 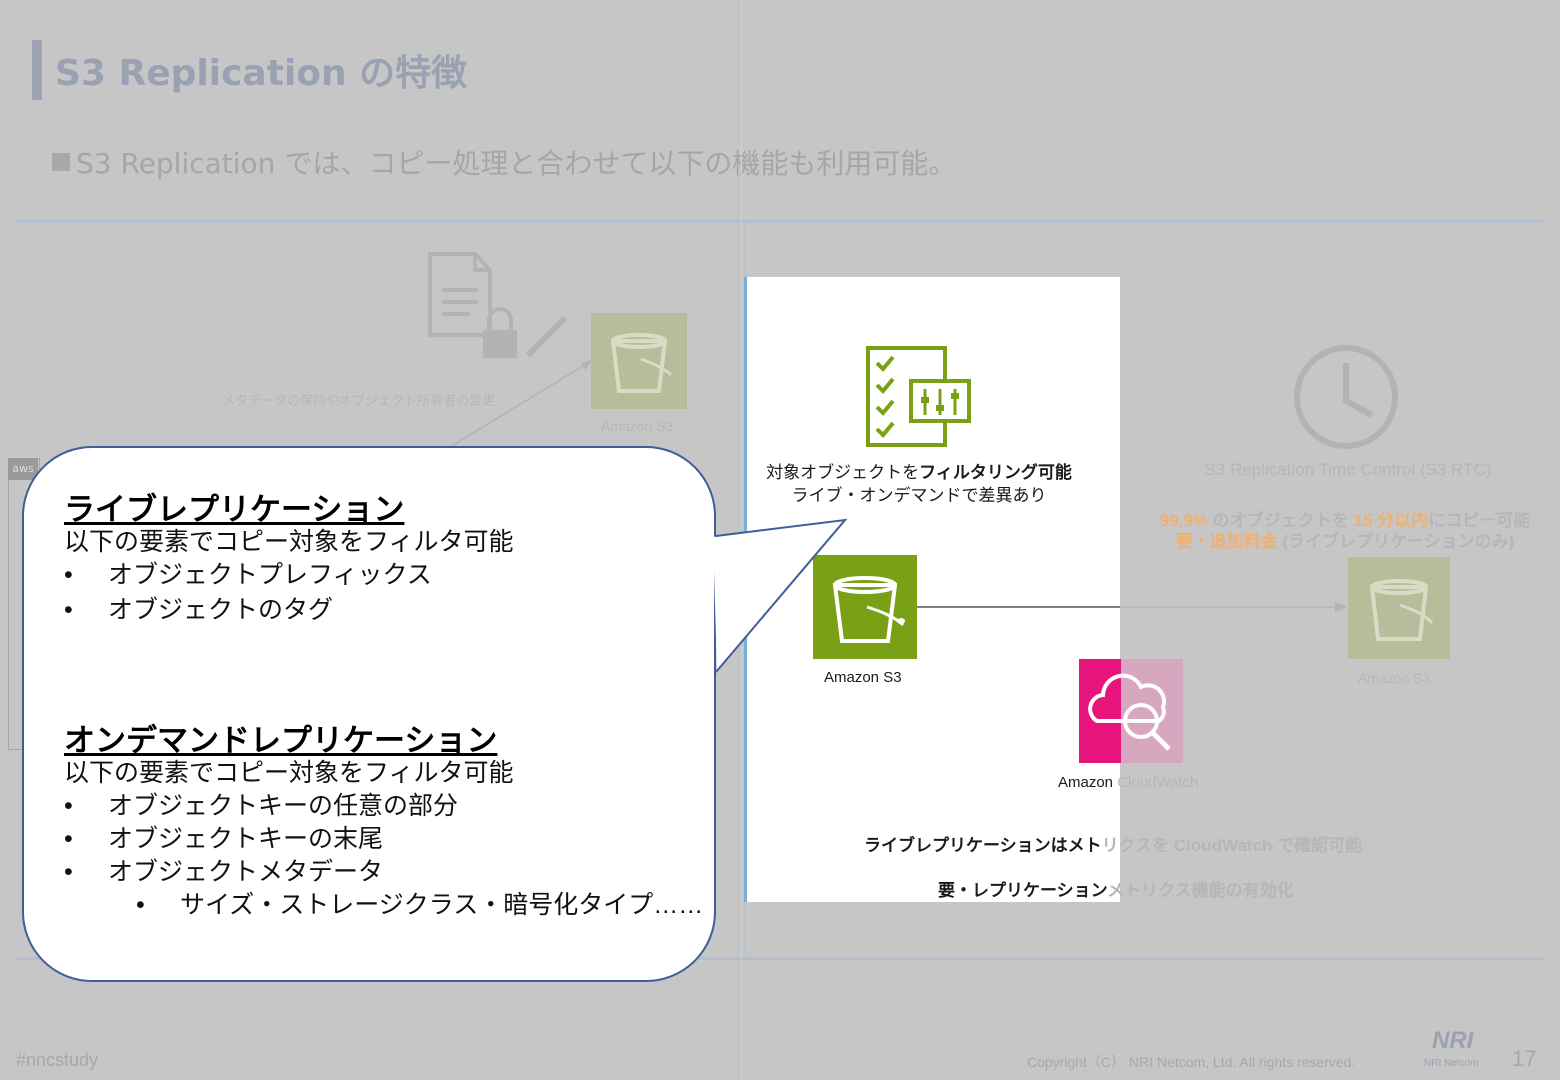 I want to click on ondemand-heading: オンデマンドレプリケーション, so click(x=281, y=740).